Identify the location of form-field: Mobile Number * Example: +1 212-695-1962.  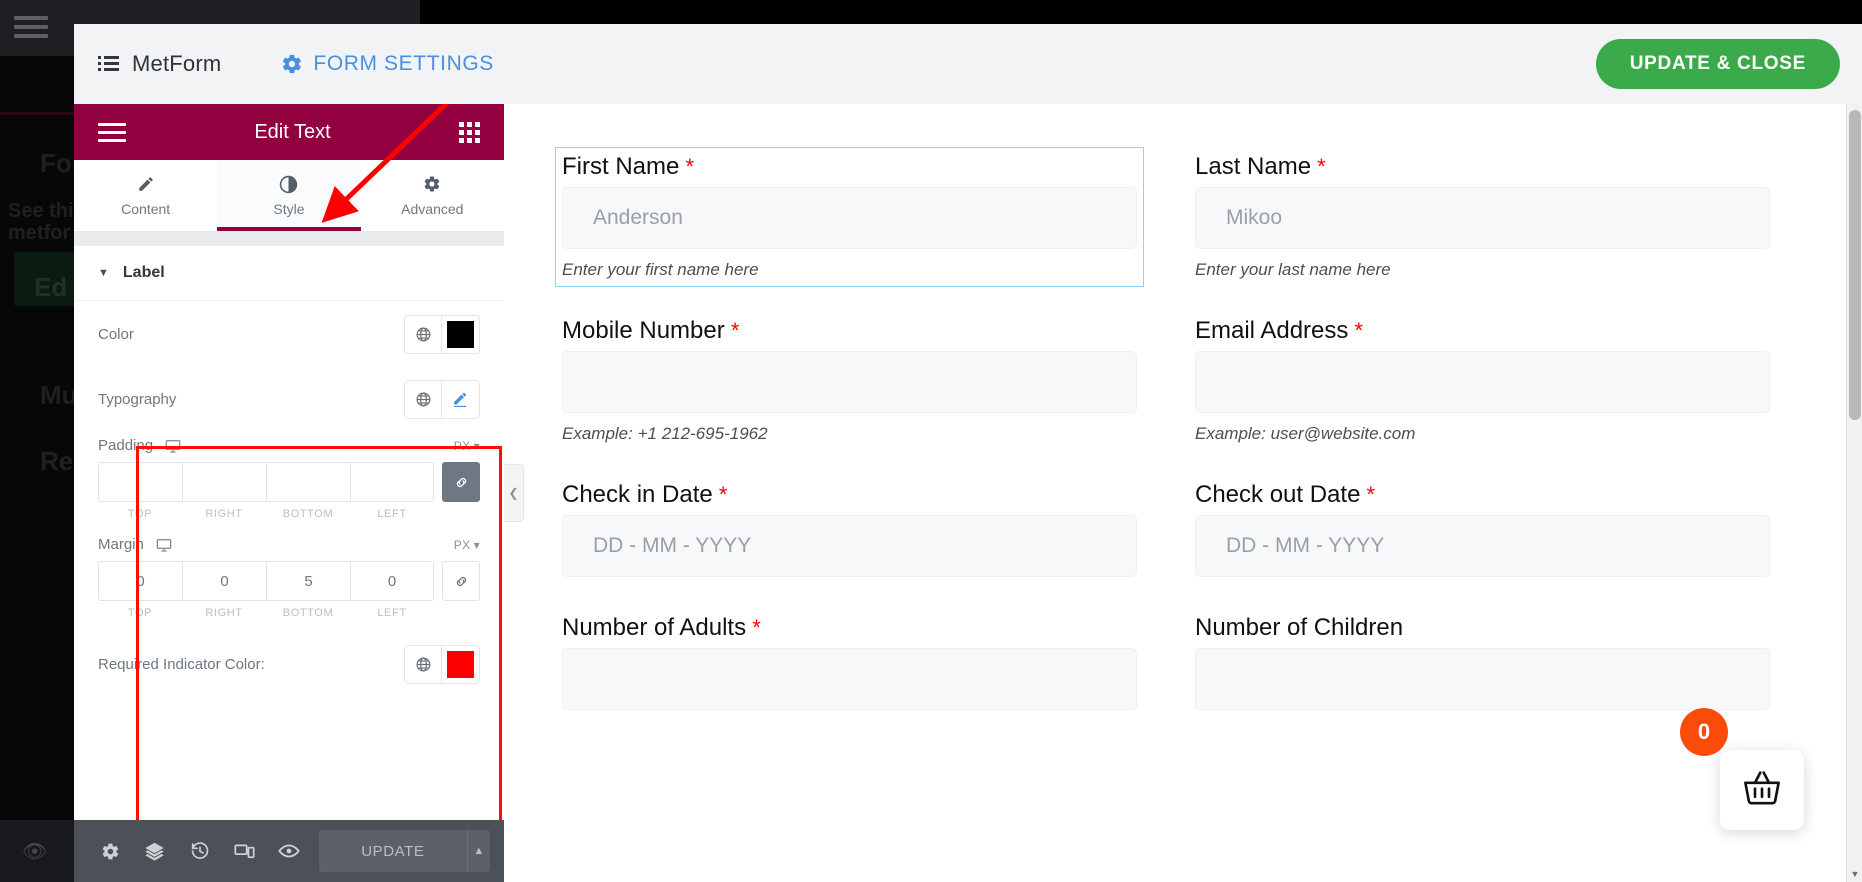
(849, 381).